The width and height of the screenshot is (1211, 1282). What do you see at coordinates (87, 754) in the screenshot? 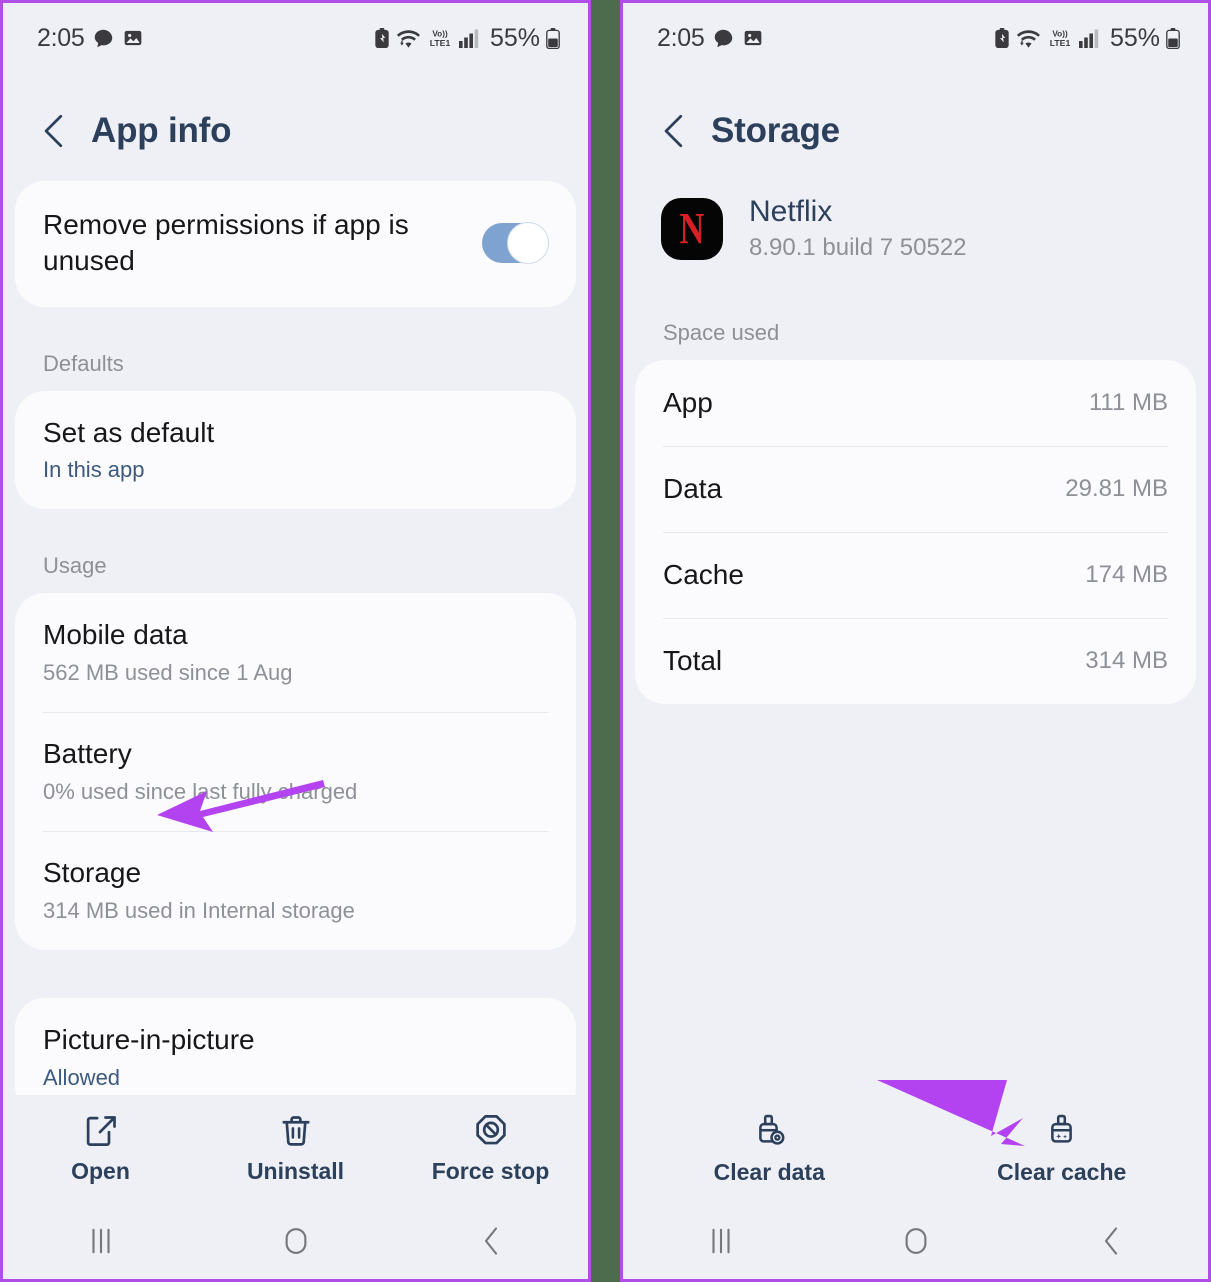
I see `battery-title: Battery` at bounding box center [87, 754].